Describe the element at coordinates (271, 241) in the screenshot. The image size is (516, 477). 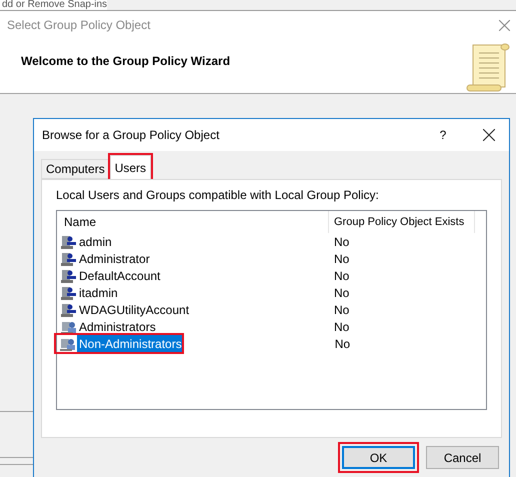
I see `list-row: admin No` at that location.